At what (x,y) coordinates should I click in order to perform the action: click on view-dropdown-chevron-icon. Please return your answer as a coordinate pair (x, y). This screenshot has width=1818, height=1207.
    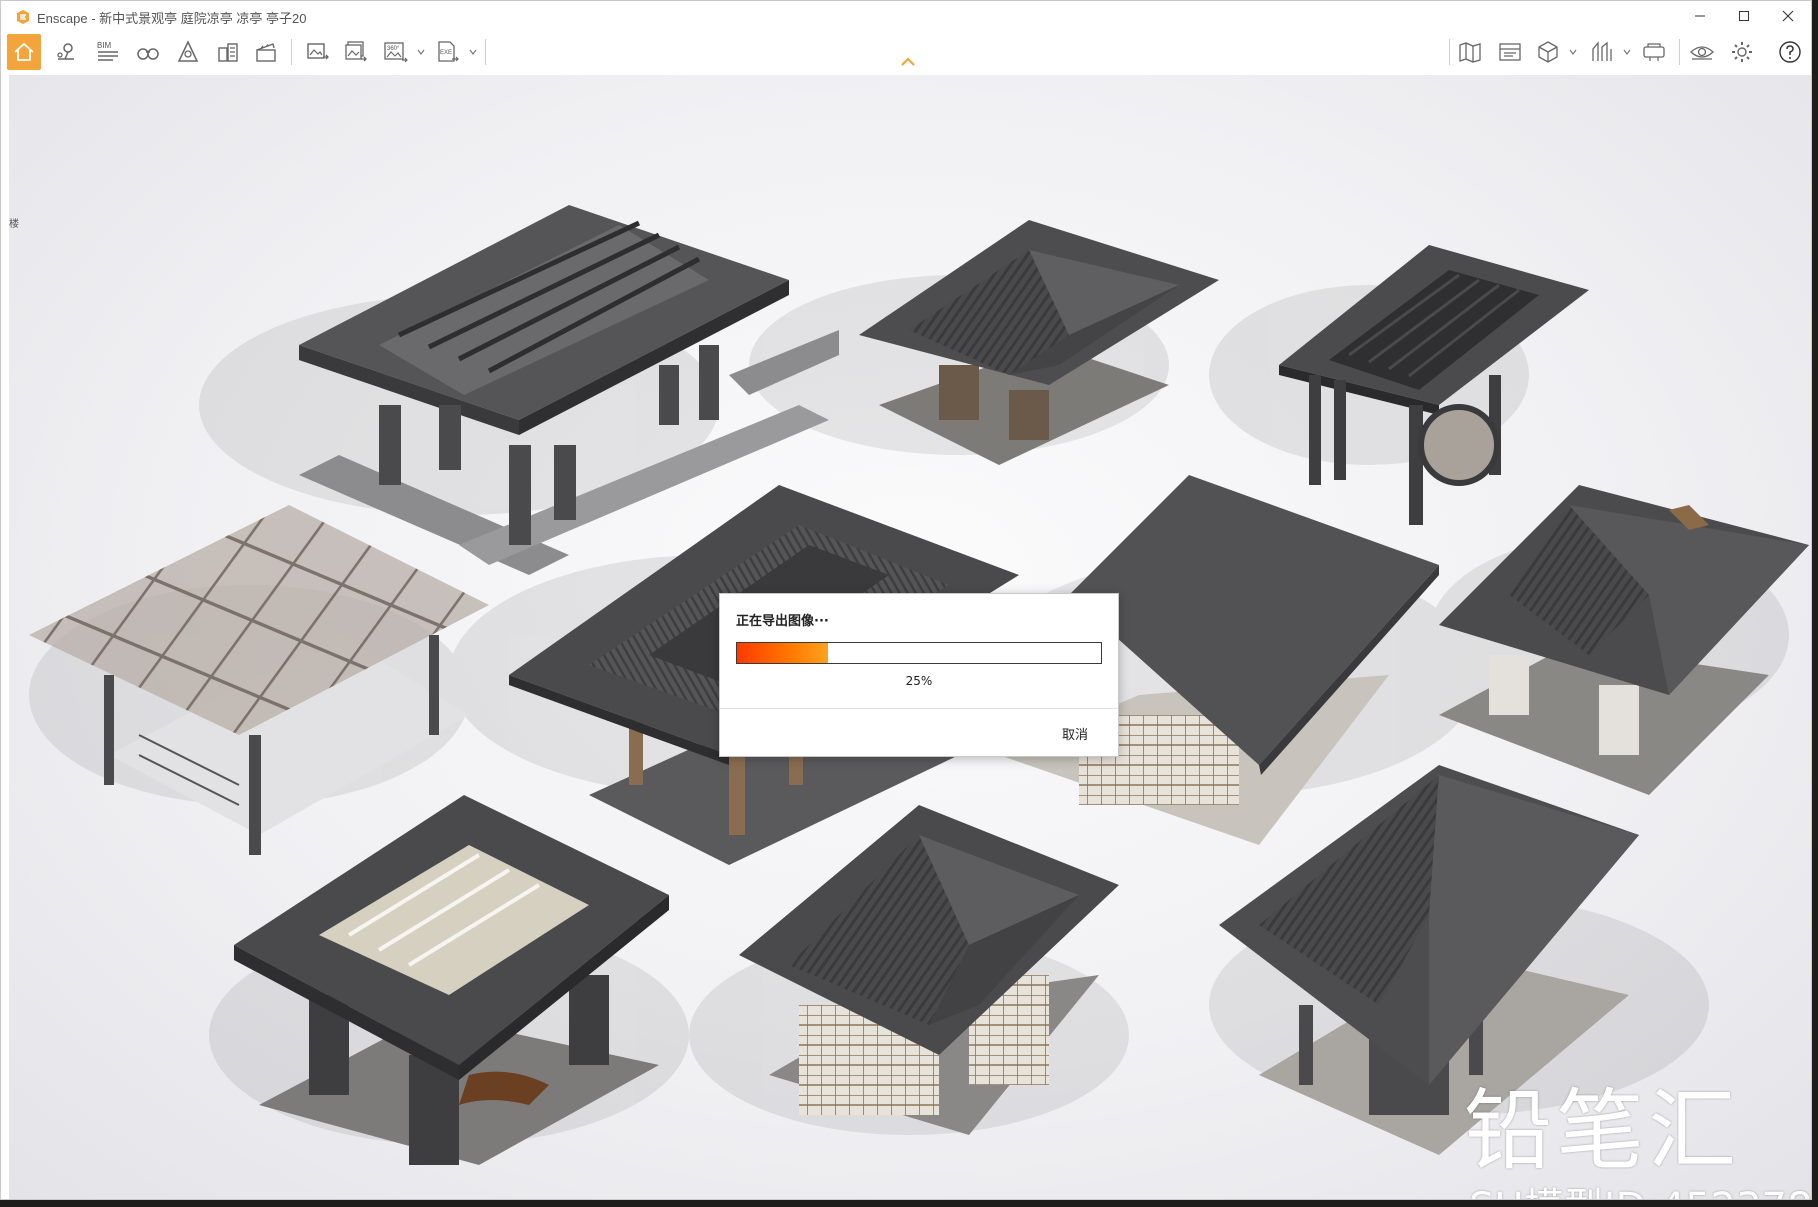
    Looking at the image, I should click on (1573, 52).